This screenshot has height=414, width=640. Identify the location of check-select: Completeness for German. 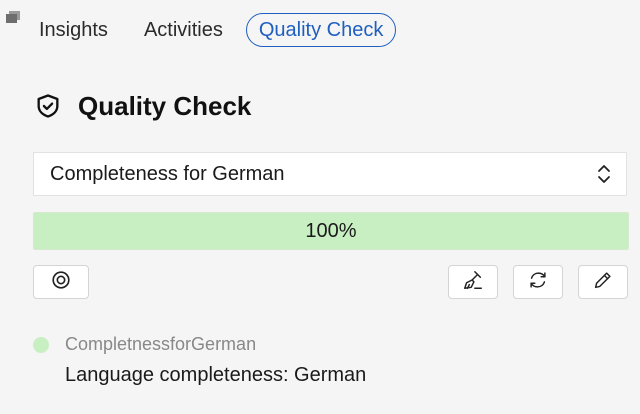
(330, 174).